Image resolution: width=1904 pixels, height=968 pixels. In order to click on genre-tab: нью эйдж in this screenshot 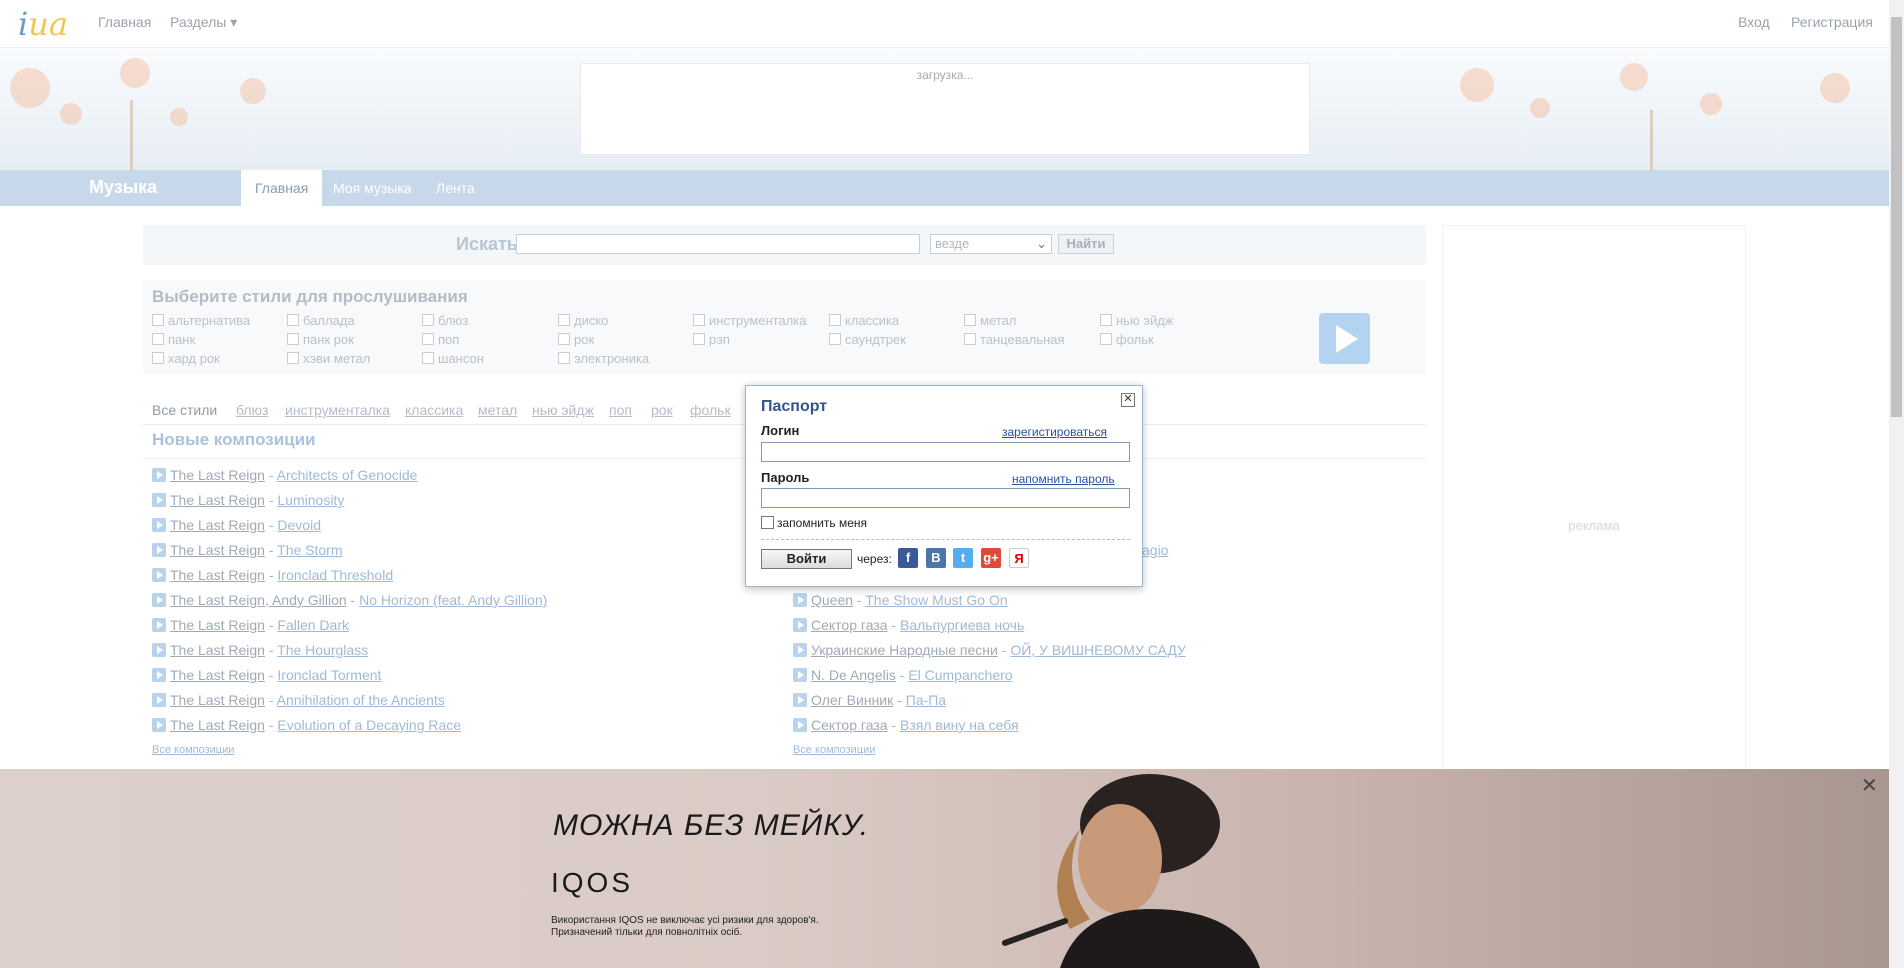, I will do `click(563, 410)`.